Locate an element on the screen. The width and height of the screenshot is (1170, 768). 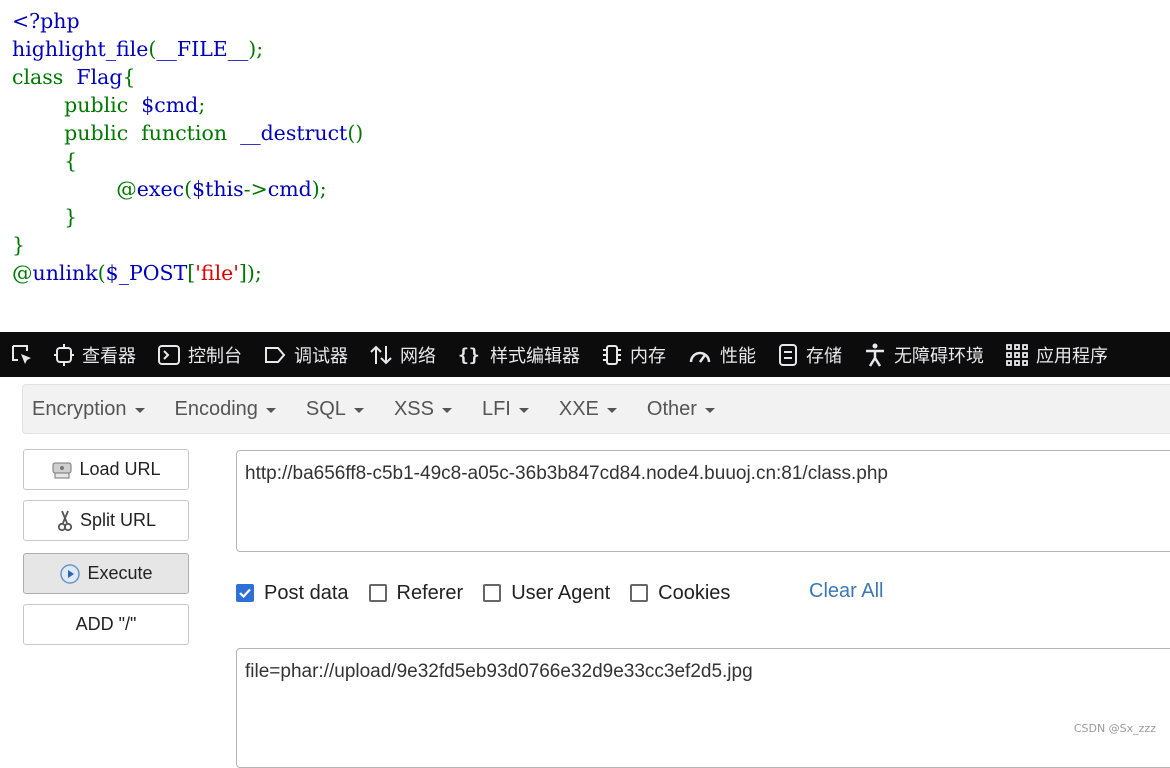
tab-application: 应用程序 is located at coordinates (1058, 354).